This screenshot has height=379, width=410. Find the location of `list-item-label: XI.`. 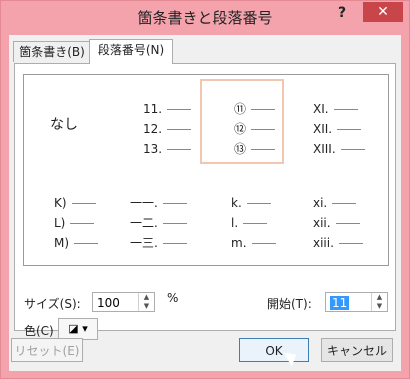

list-item-label: XI. is located at coordinates (321, 109).